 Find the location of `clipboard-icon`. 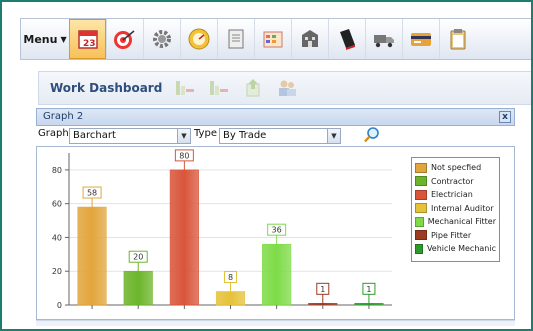

clipboard-icon is located at coordinates (458, 39).